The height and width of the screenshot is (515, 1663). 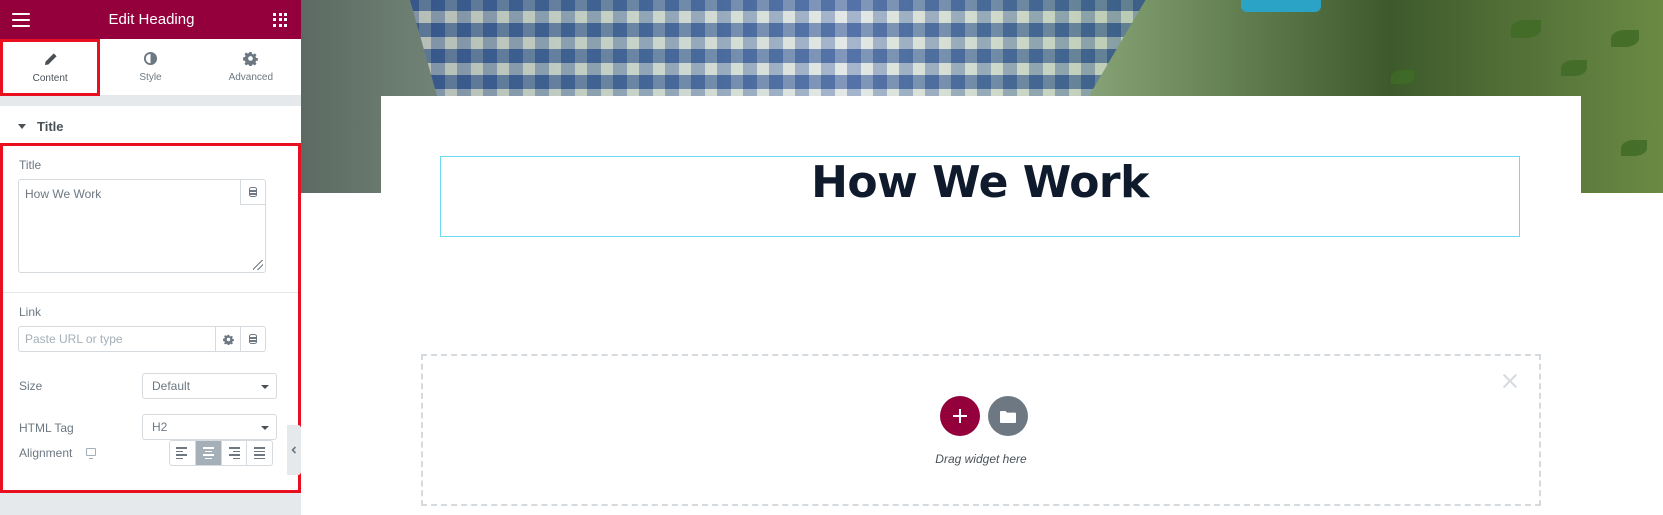 I want to click on section-toggle-title: Title, so click(x=150, y=127).